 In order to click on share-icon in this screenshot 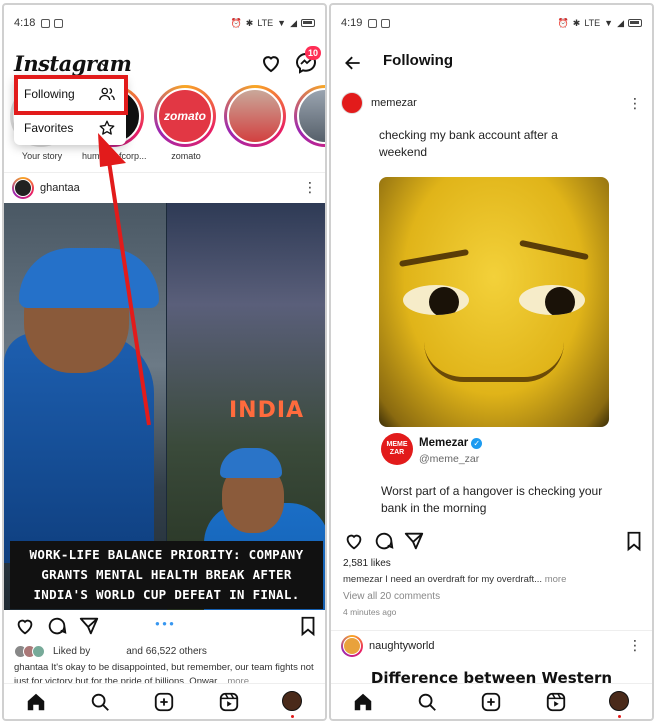, I will do `click(414, 541)`.